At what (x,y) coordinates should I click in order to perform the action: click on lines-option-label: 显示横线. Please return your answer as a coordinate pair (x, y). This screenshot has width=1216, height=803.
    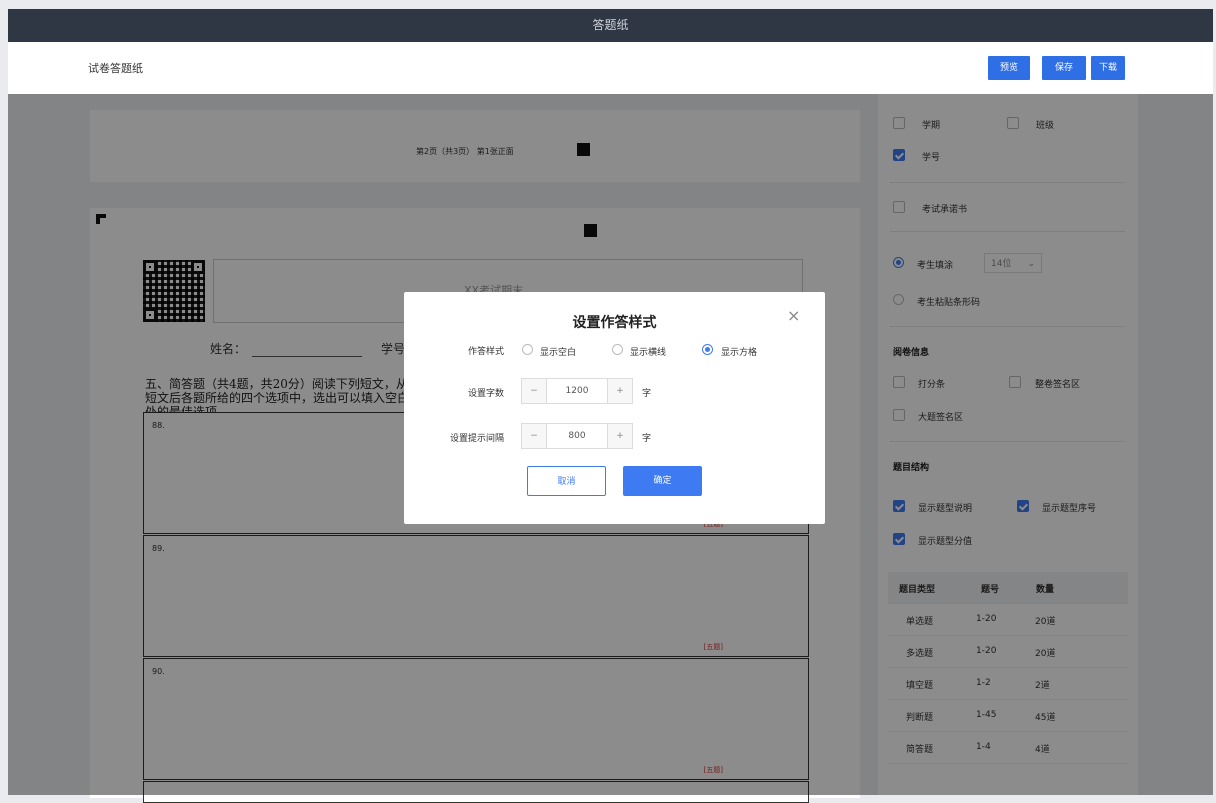
    Looking at the image, I should click on (648, 353).